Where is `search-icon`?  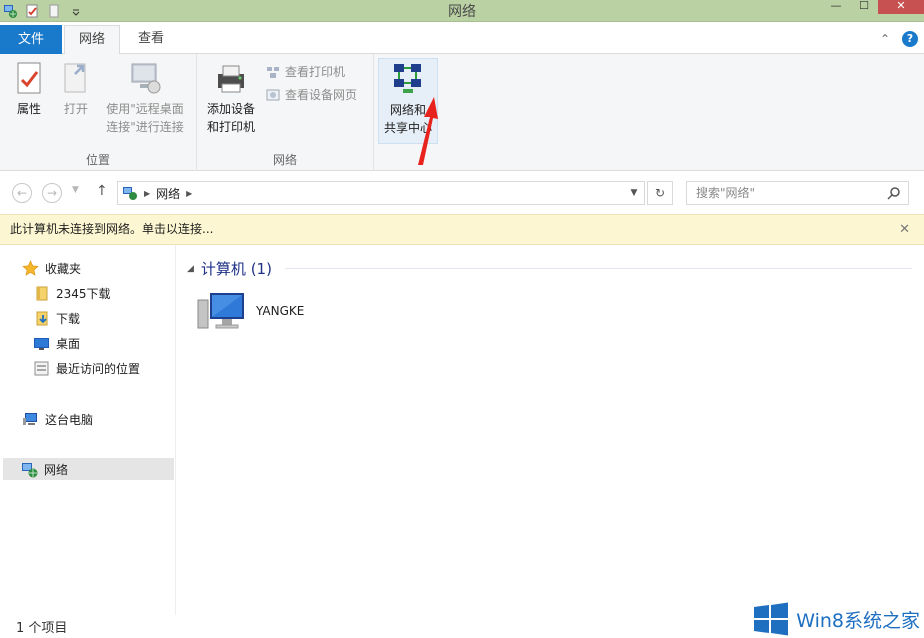 search-icon is located at coordinates (894, 193).